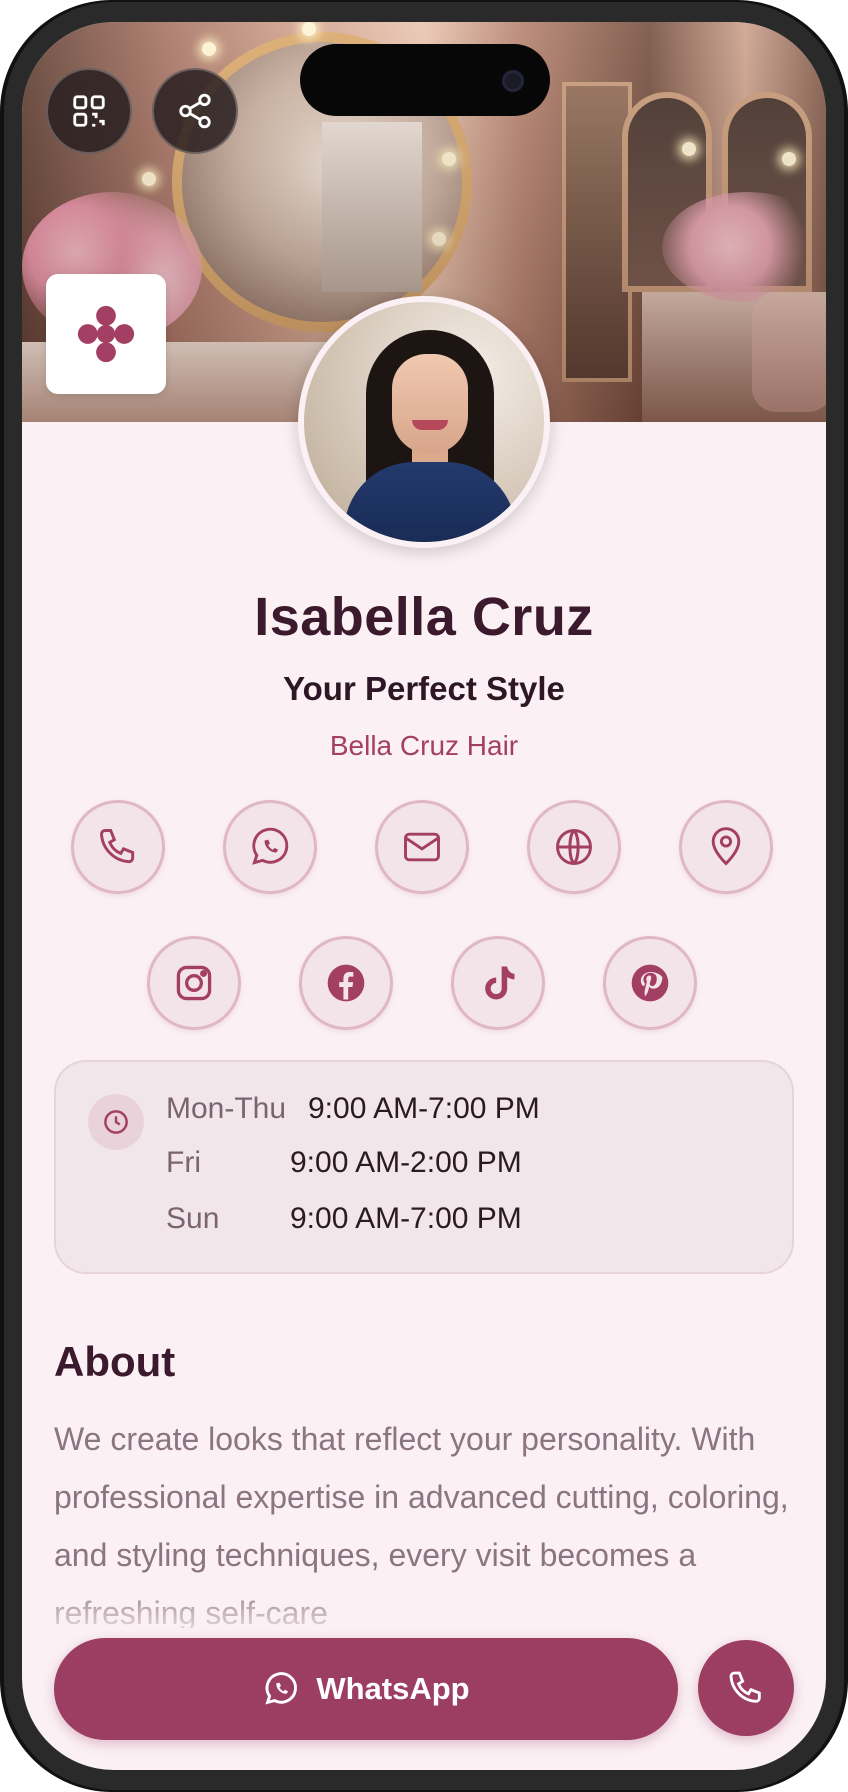 The image size is (848, 1792). I want to click on profile-name: Isabella Cruz, so click(424, 617).